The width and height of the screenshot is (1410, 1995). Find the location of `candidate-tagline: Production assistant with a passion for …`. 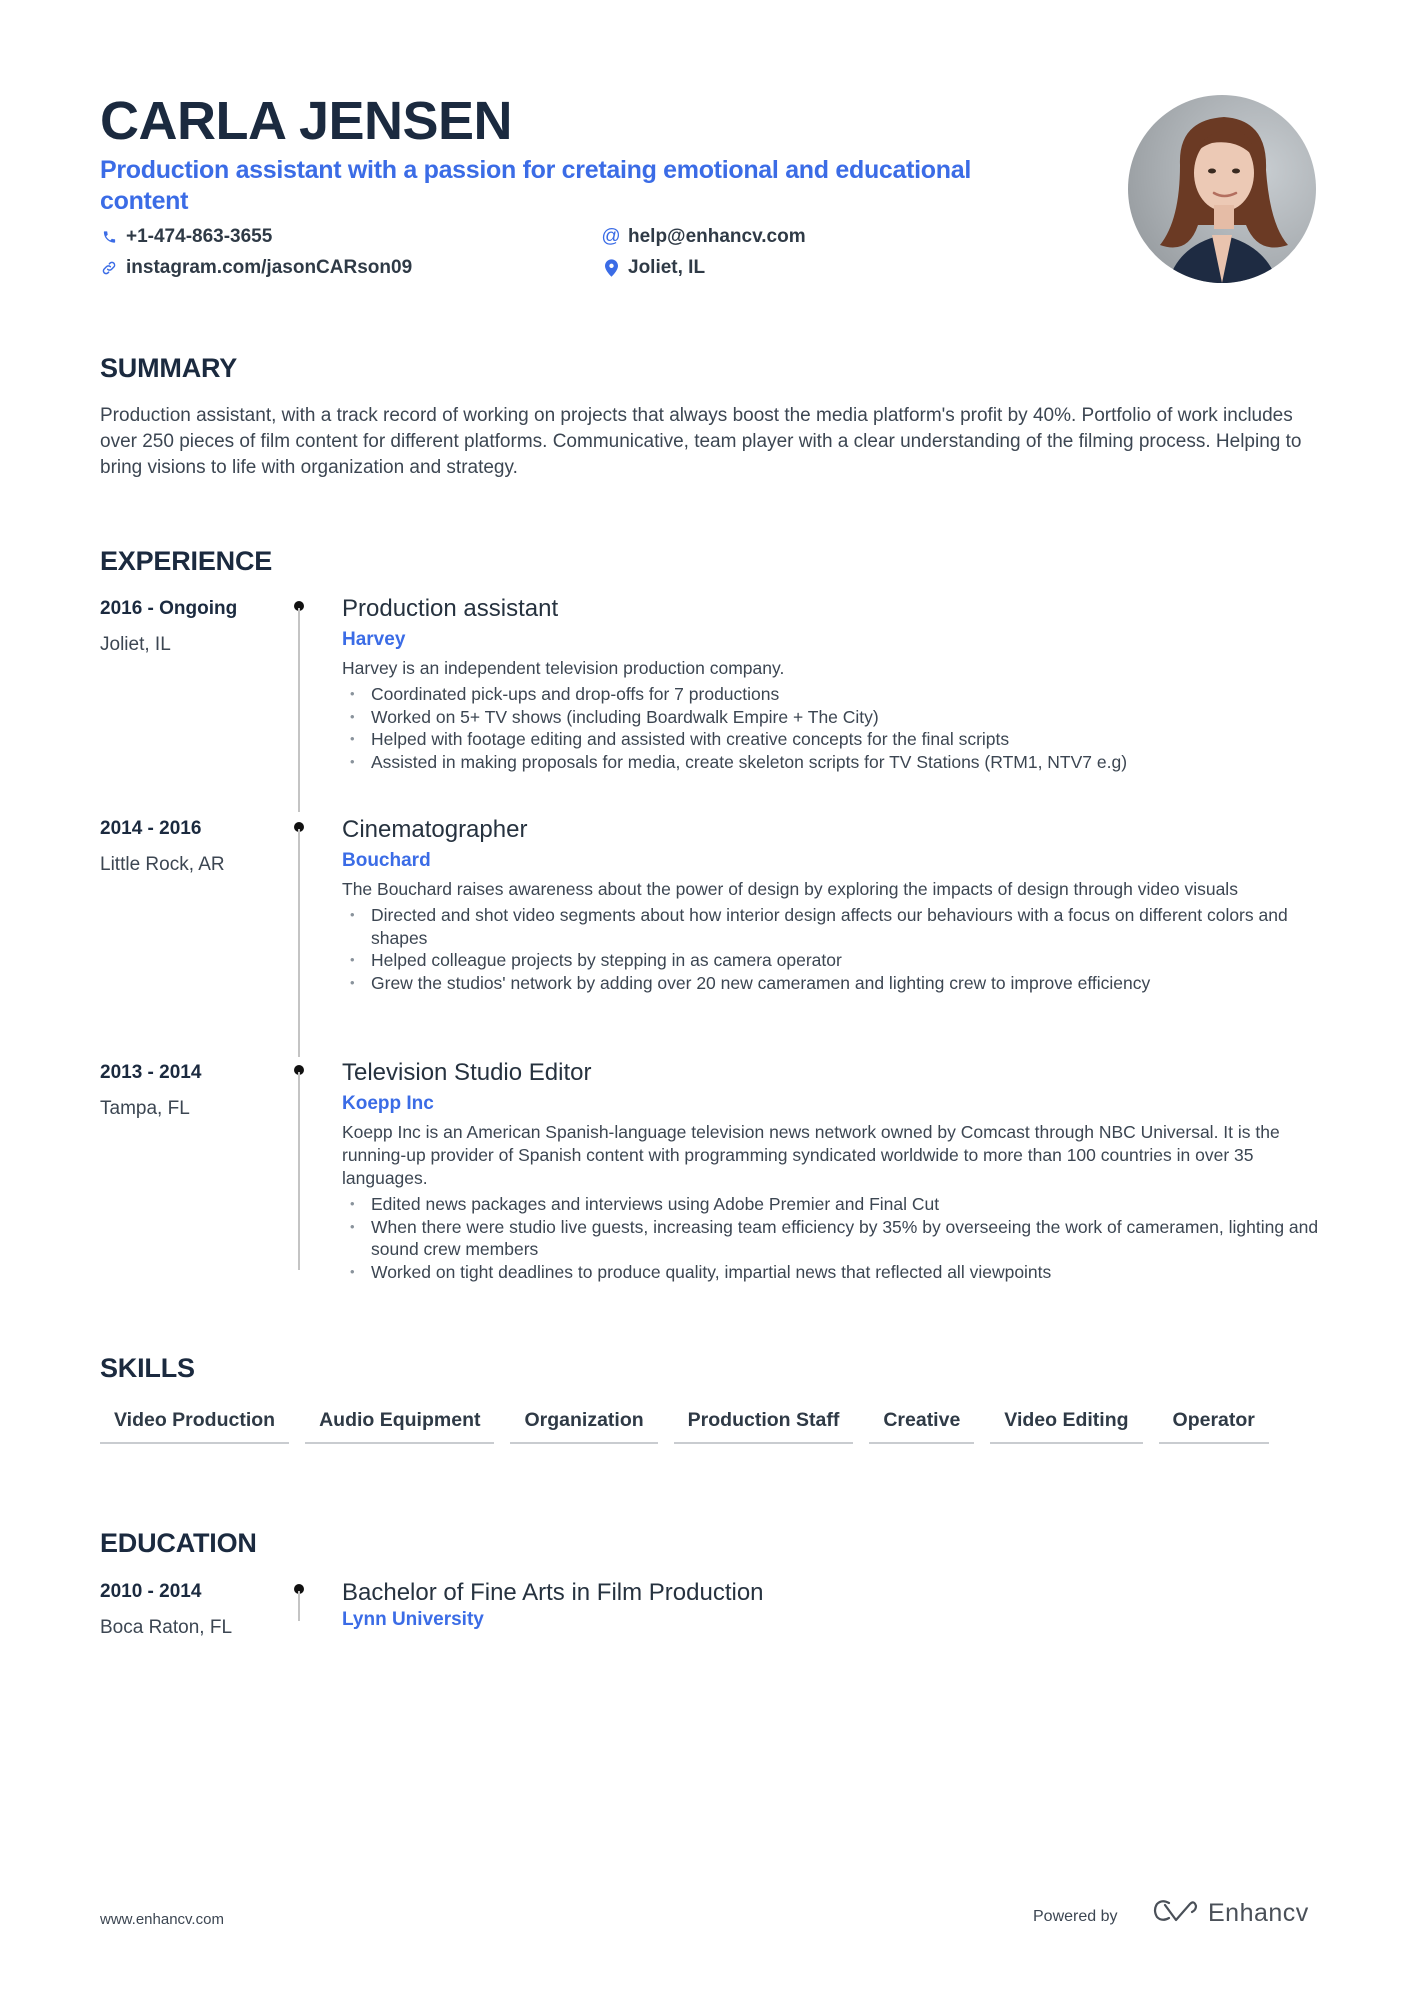

candidate-tagline: Production assistant with a passion for … is located at coordinates (536, 185).